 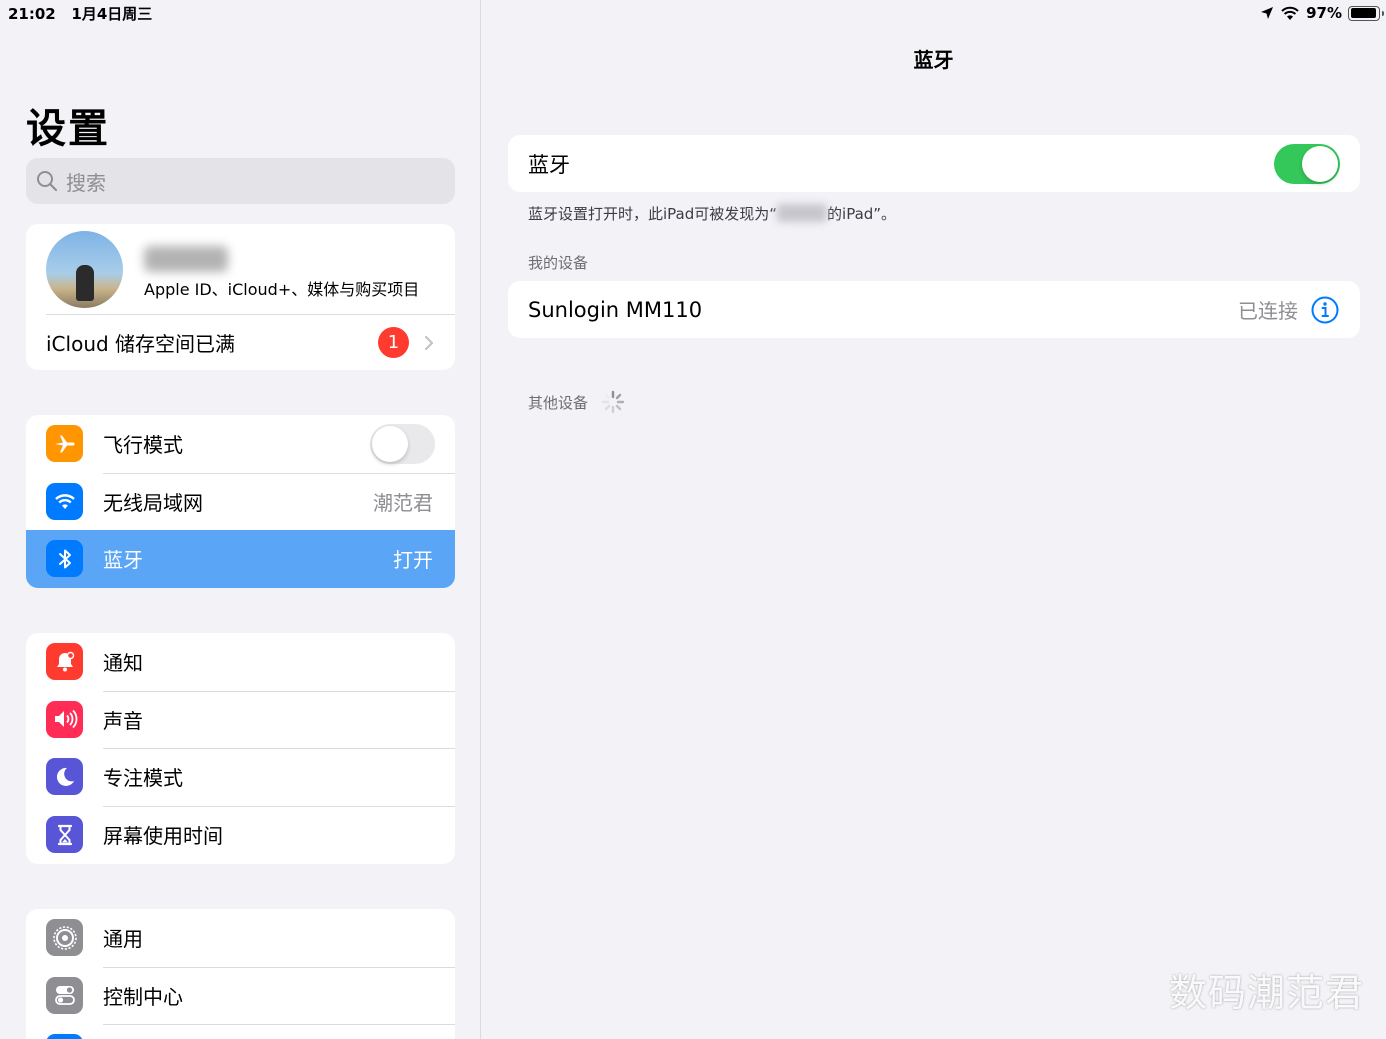 What do you see at coordinates (403, 502) in the screenshot?
I see `wifi-network-name: 潮范君` at bounding box center [403, 502].